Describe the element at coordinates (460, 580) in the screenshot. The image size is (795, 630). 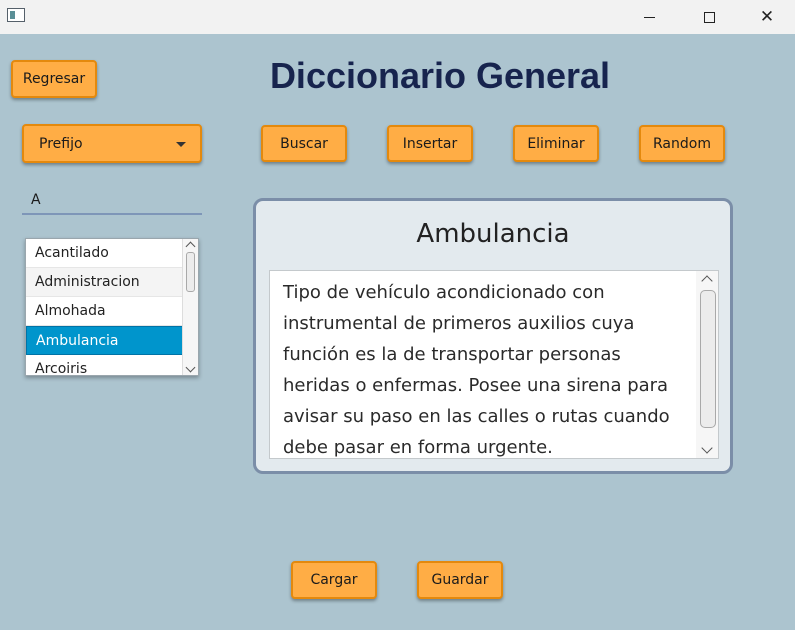
I see `save-button: Guardar` at that location.